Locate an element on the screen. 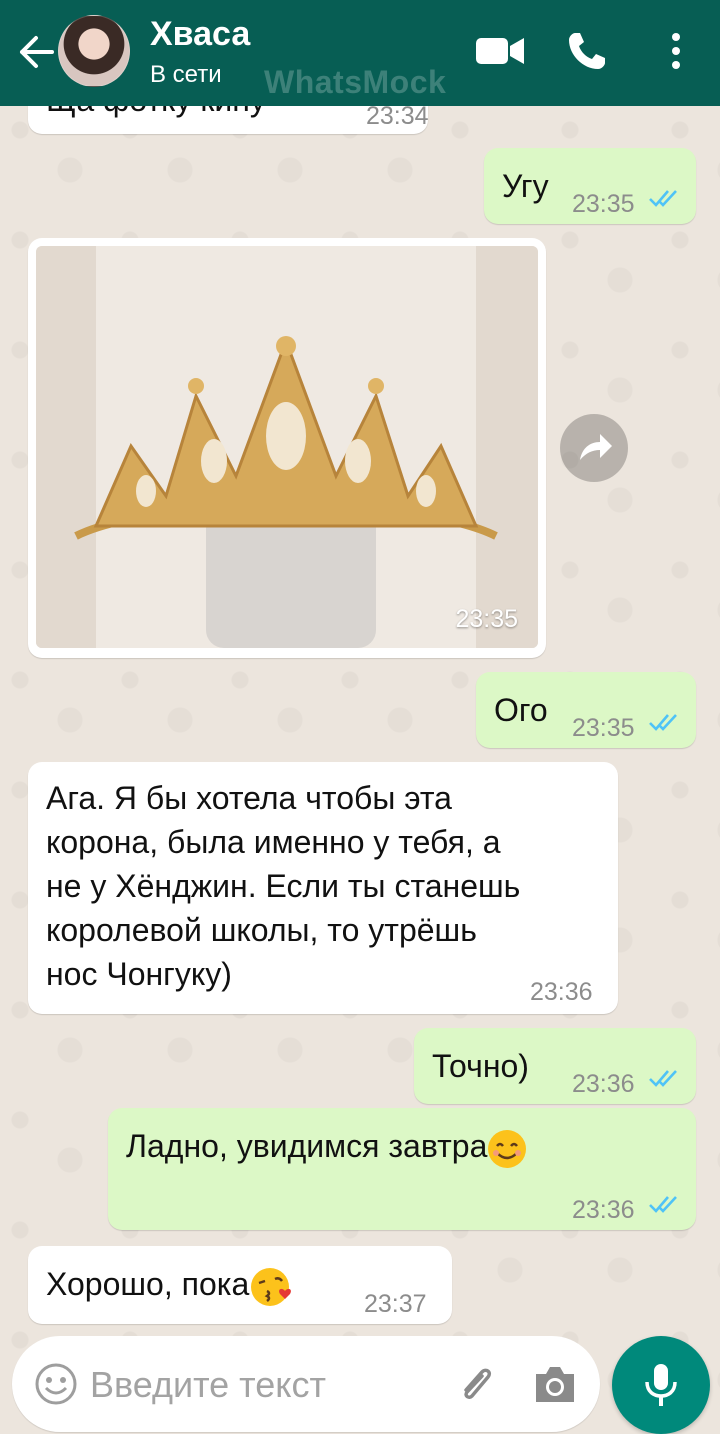 This screenshot has width=720, height=1434. phone-icon is located at coordinates (587, 51).